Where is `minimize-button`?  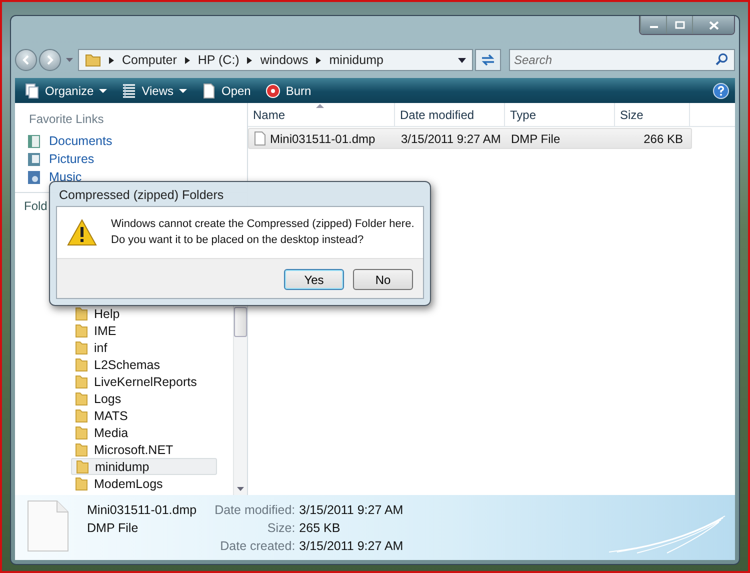 minimize-button is located at coordinates (653, 25).